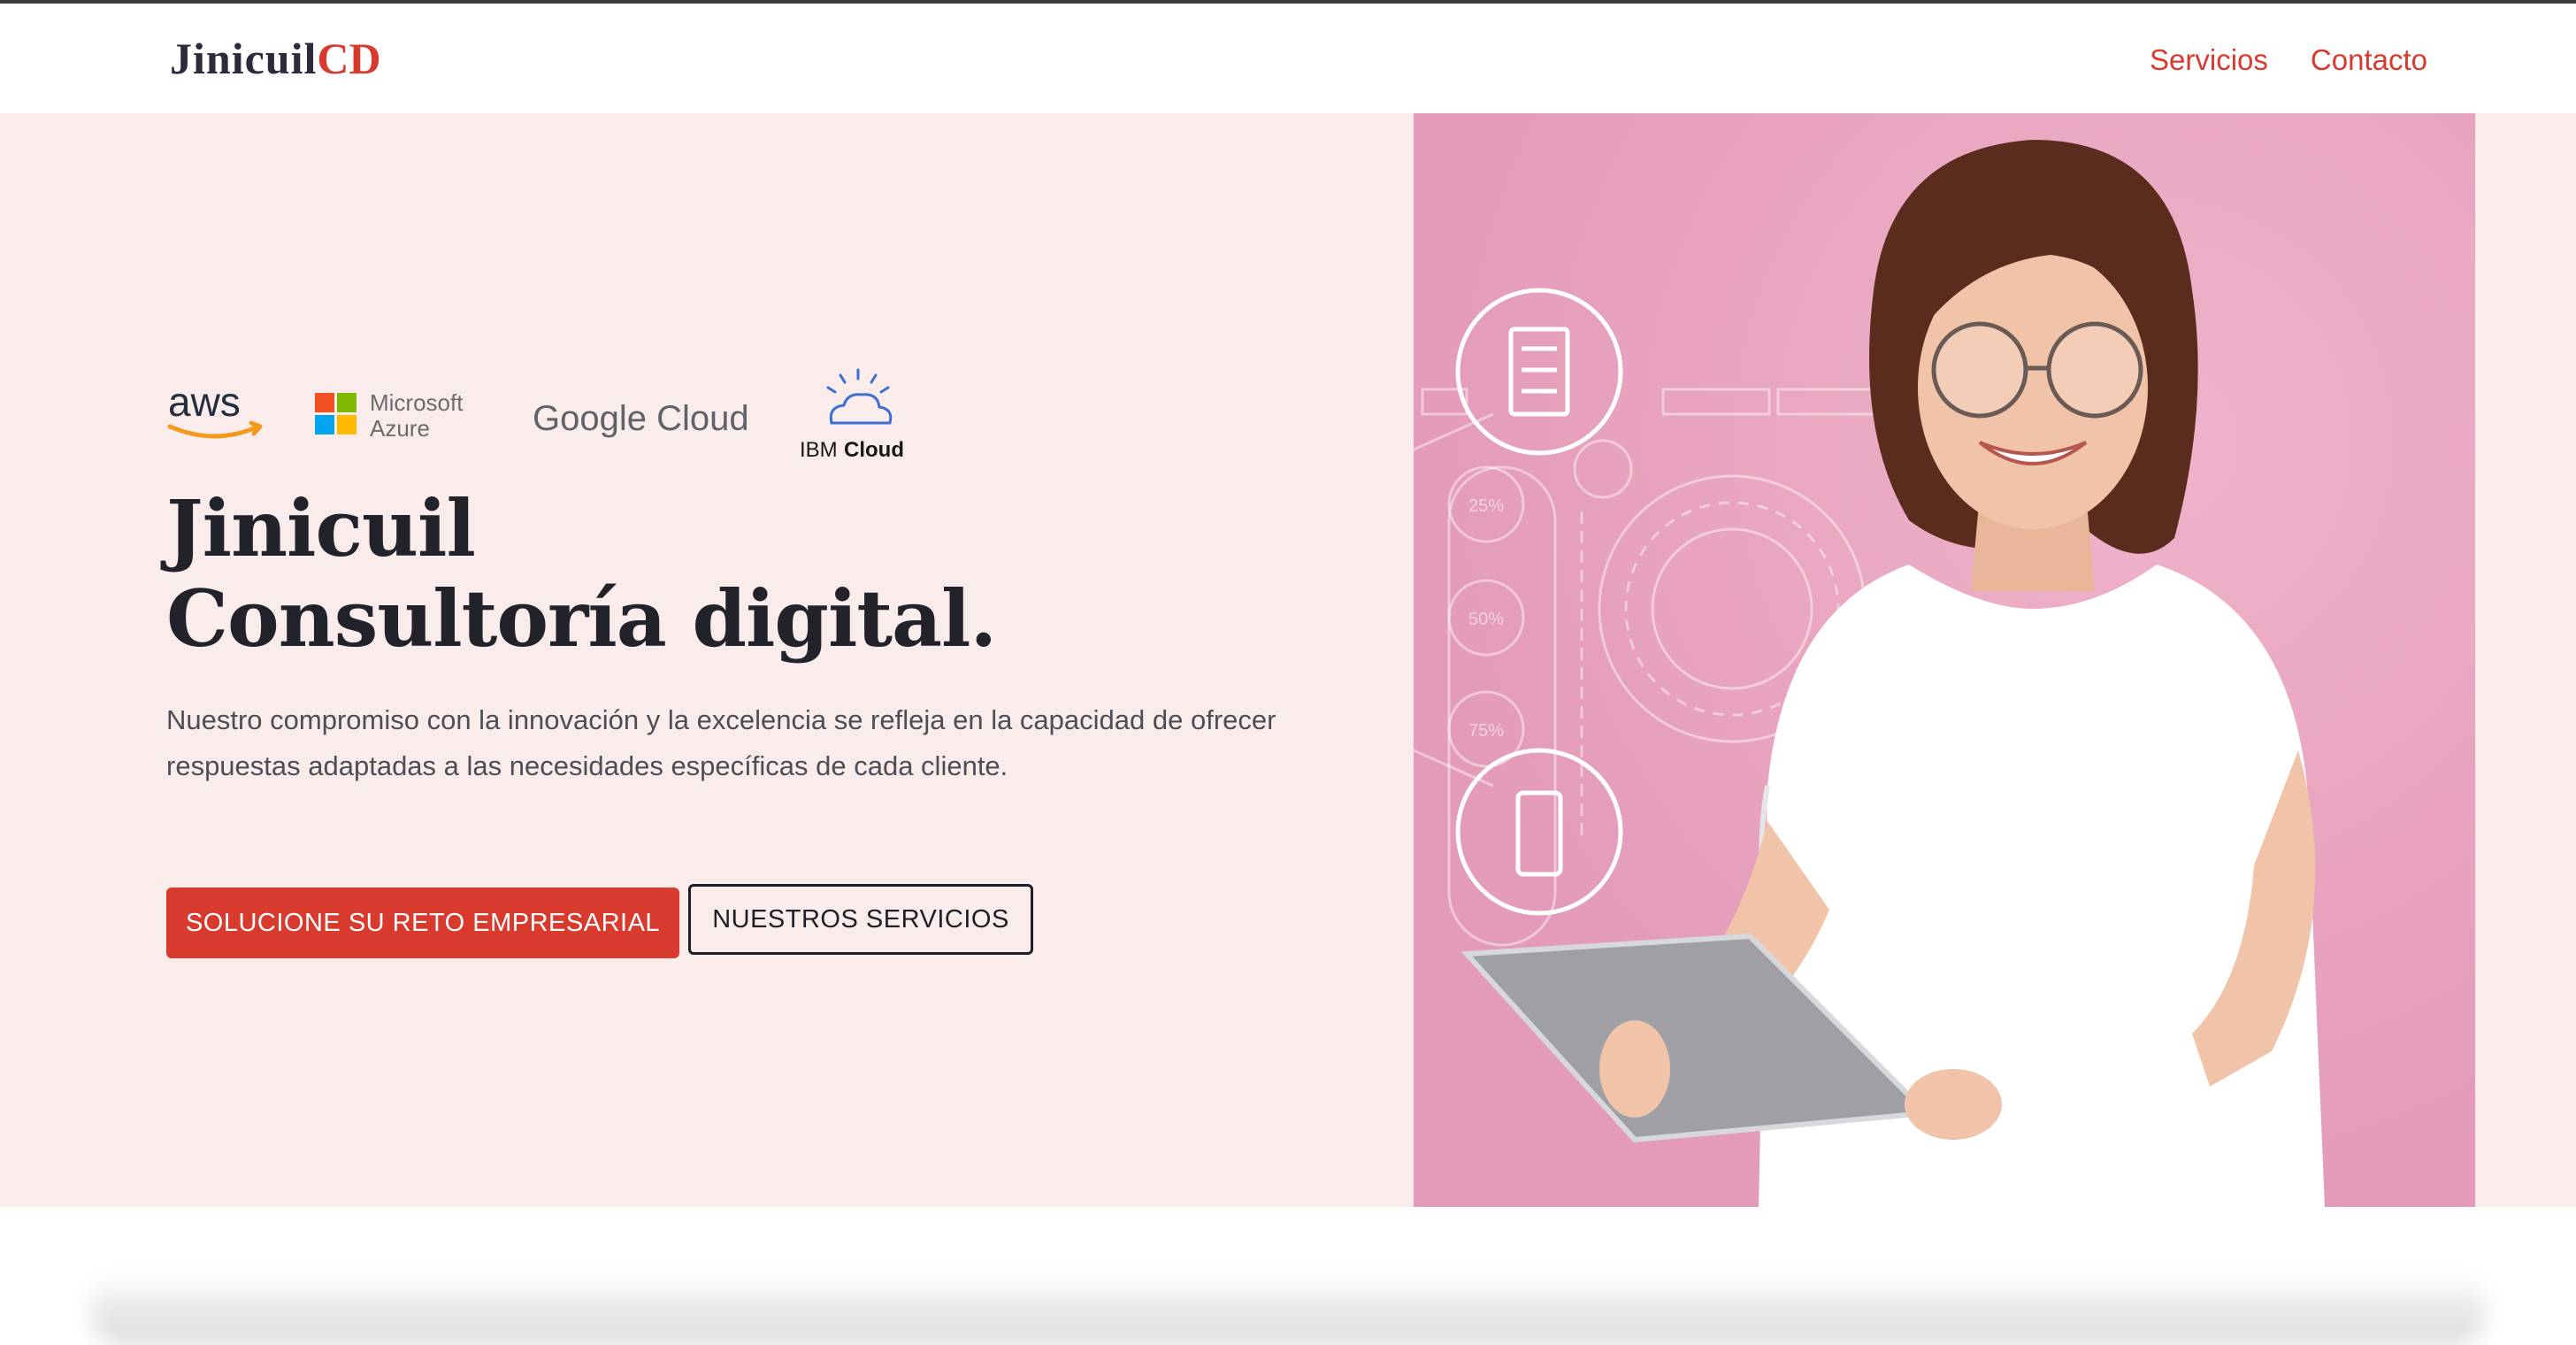 This screenshot has width=2576, height=1345. Describe the element at coordinates (1288, 58) in the screenshot. I see `site-header: Jinicuil CD Servicios Contacto` at that location.